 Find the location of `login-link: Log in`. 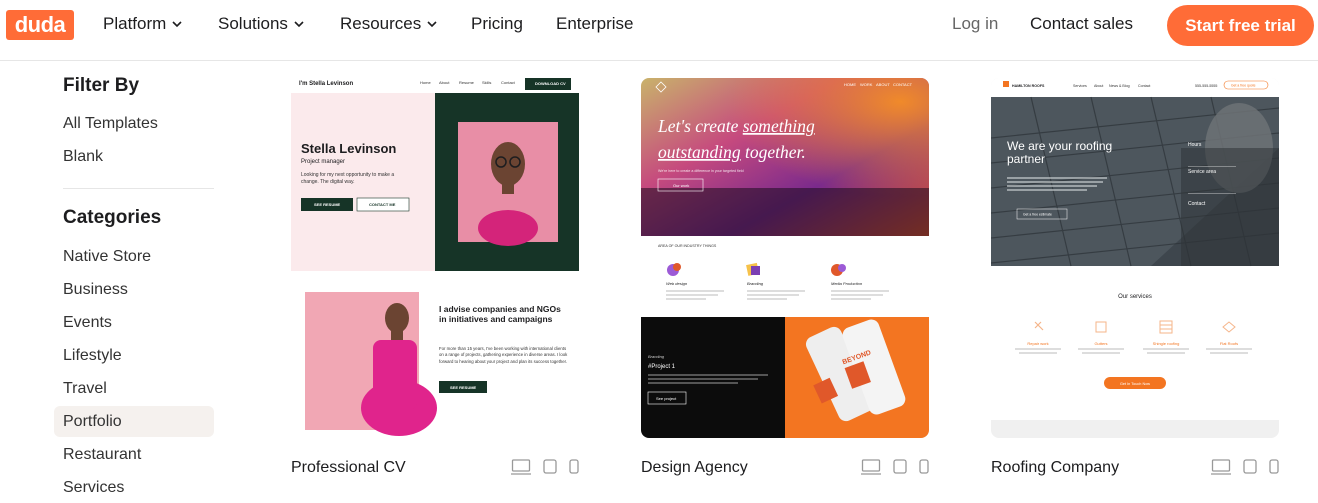

login-link: Log in is located at coordinates (975, 24).